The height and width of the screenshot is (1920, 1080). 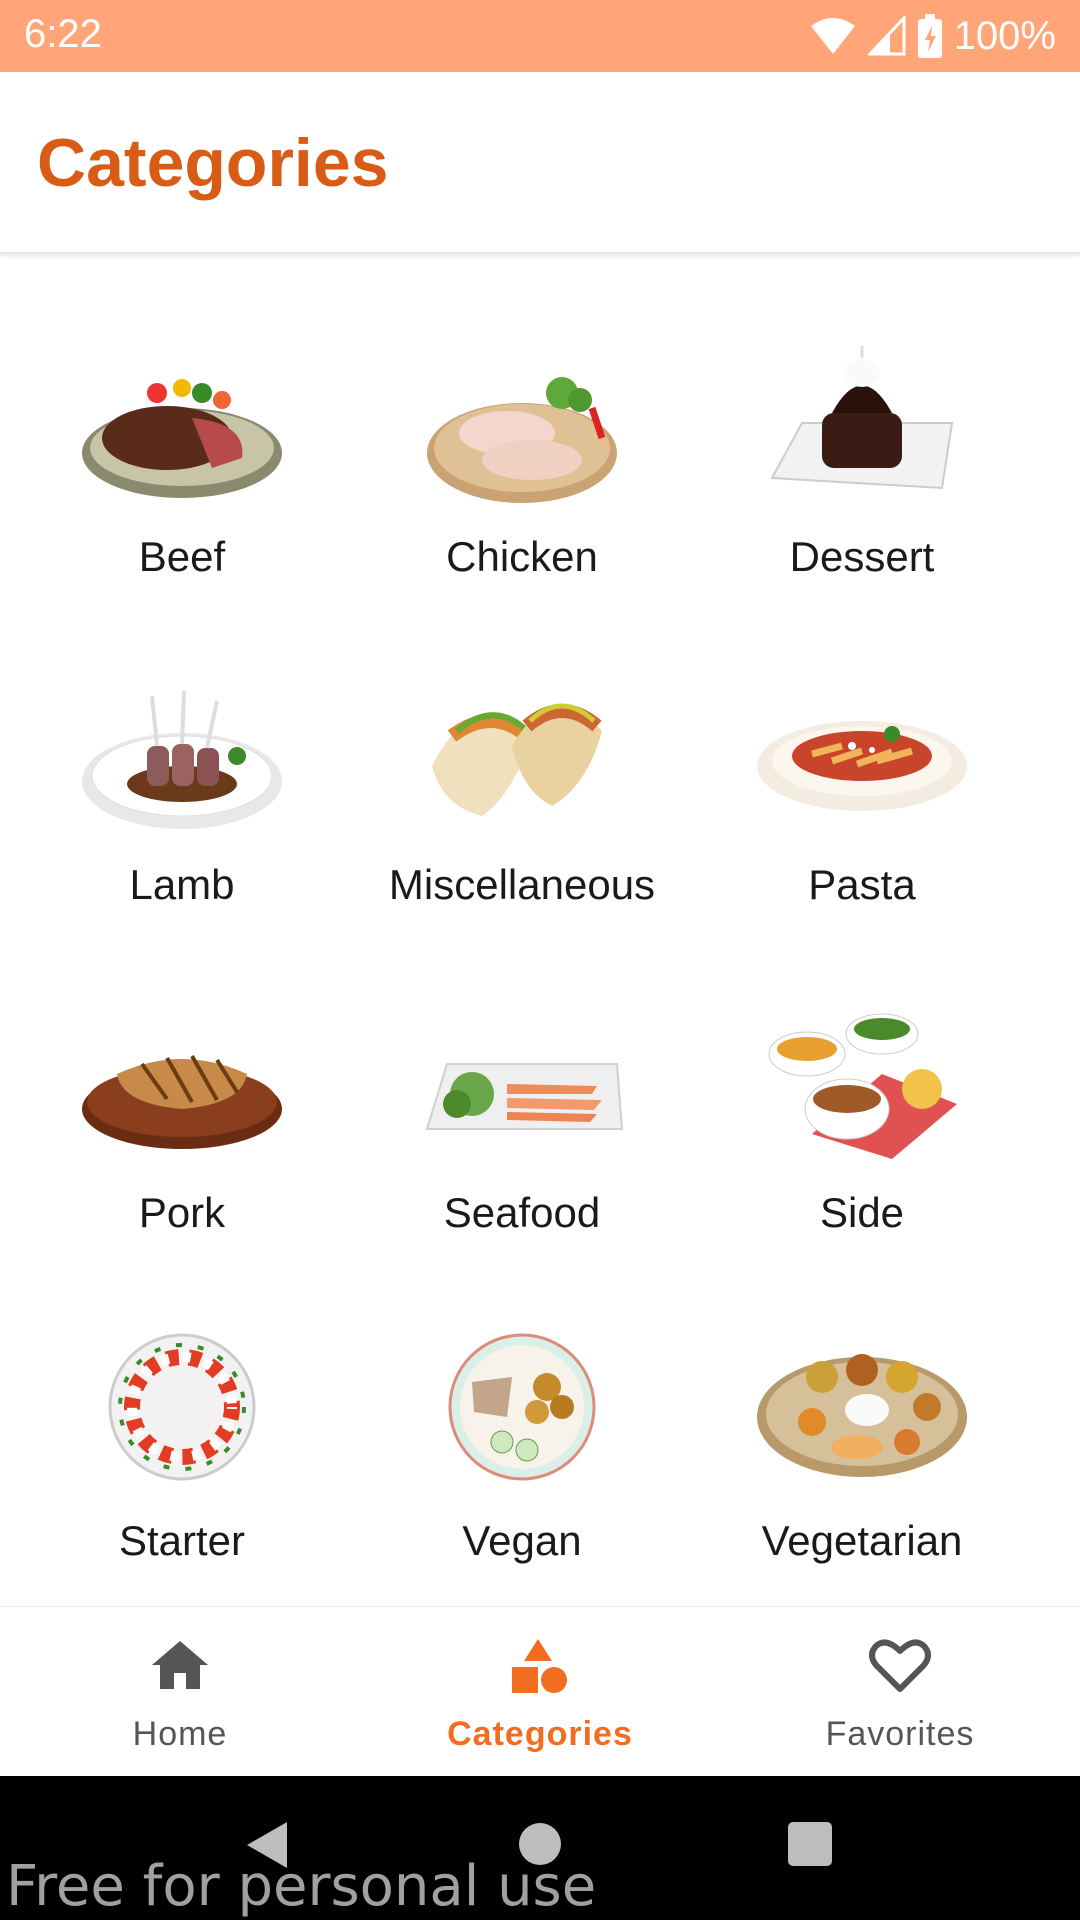 I want to click on status-icons: 100%, so click(x=933, y=36).